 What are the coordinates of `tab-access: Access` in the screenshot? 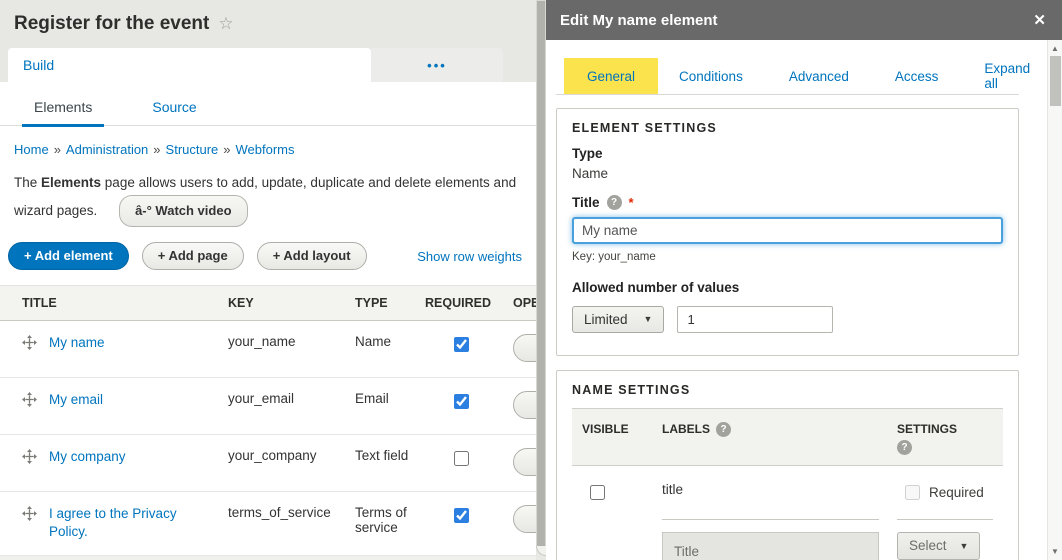 It's located at (917, 76).